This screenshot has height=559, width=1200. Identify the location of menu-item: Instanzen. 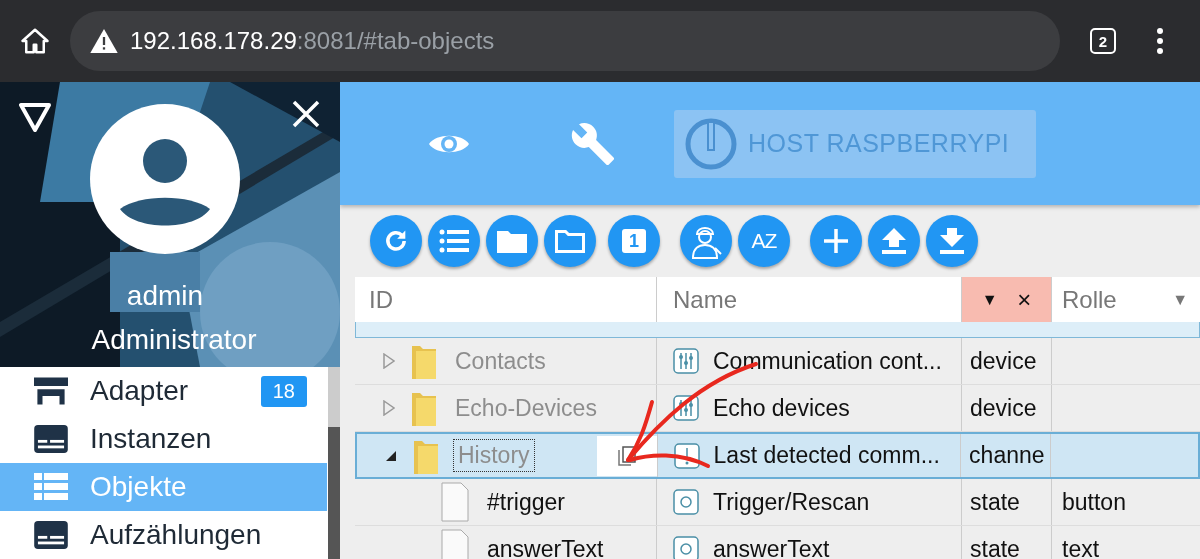
(163, 439).